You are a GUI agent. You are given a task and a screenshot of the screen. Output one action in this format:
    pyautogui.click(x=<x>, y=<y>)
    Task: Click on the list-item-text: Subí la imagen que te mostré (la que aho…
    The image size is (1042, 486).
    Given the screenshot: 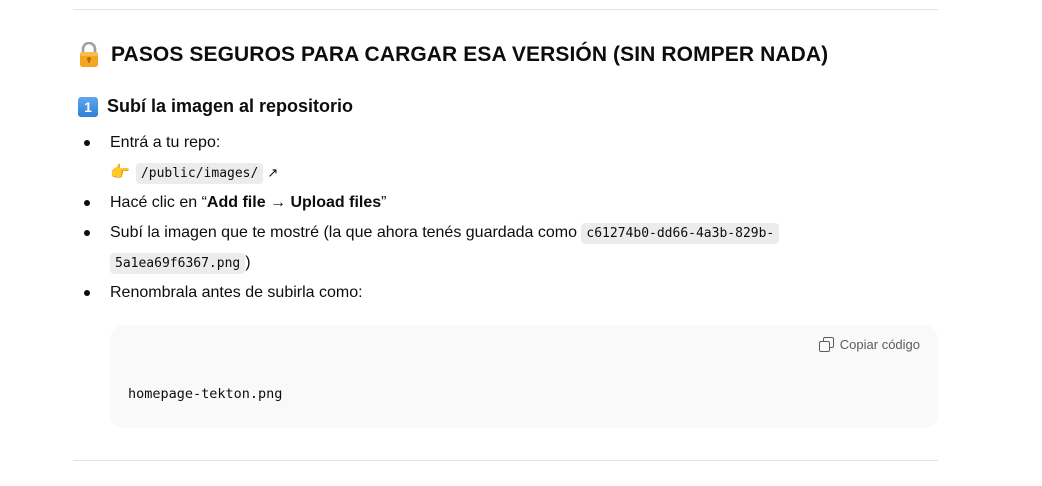 What is the action you would take?
    pyautogui.click(x=346, y=232)
    